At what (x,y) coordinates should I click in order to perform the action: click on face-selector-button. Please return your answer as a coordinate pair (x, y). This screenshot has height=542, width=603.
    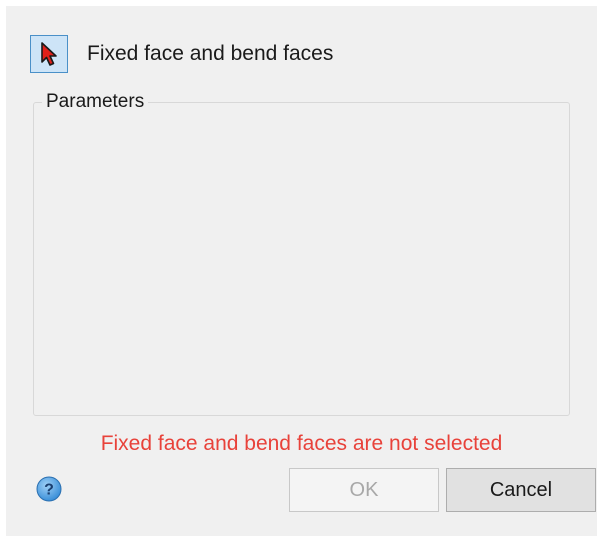
    Looking at the image, I should click on (49, 54).